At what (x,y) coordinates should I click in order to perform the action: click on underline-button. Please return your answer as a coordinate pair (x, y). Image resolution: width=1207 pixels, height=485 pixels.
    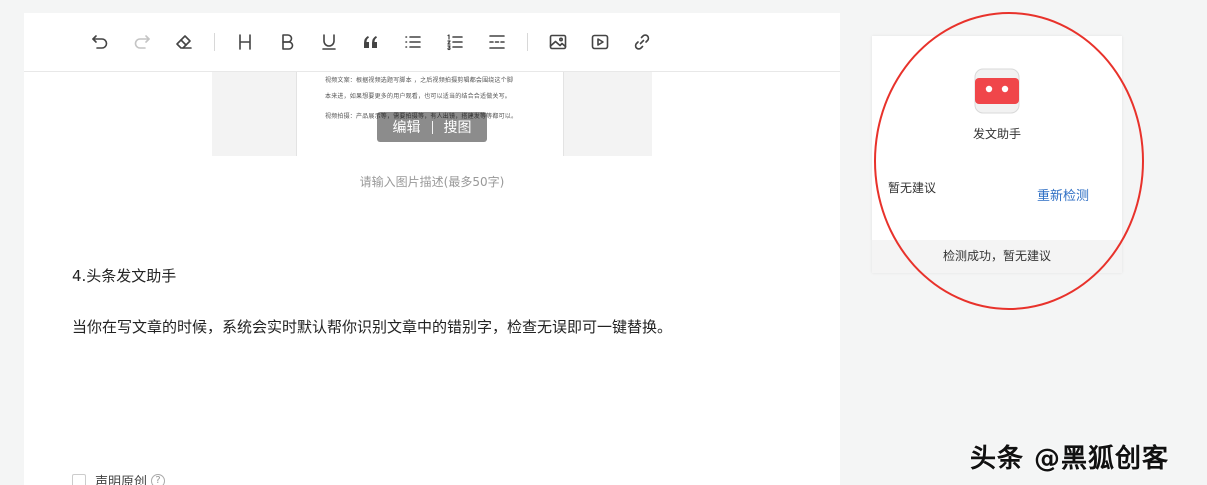
    Looking at the image, I should click on (329, 42).